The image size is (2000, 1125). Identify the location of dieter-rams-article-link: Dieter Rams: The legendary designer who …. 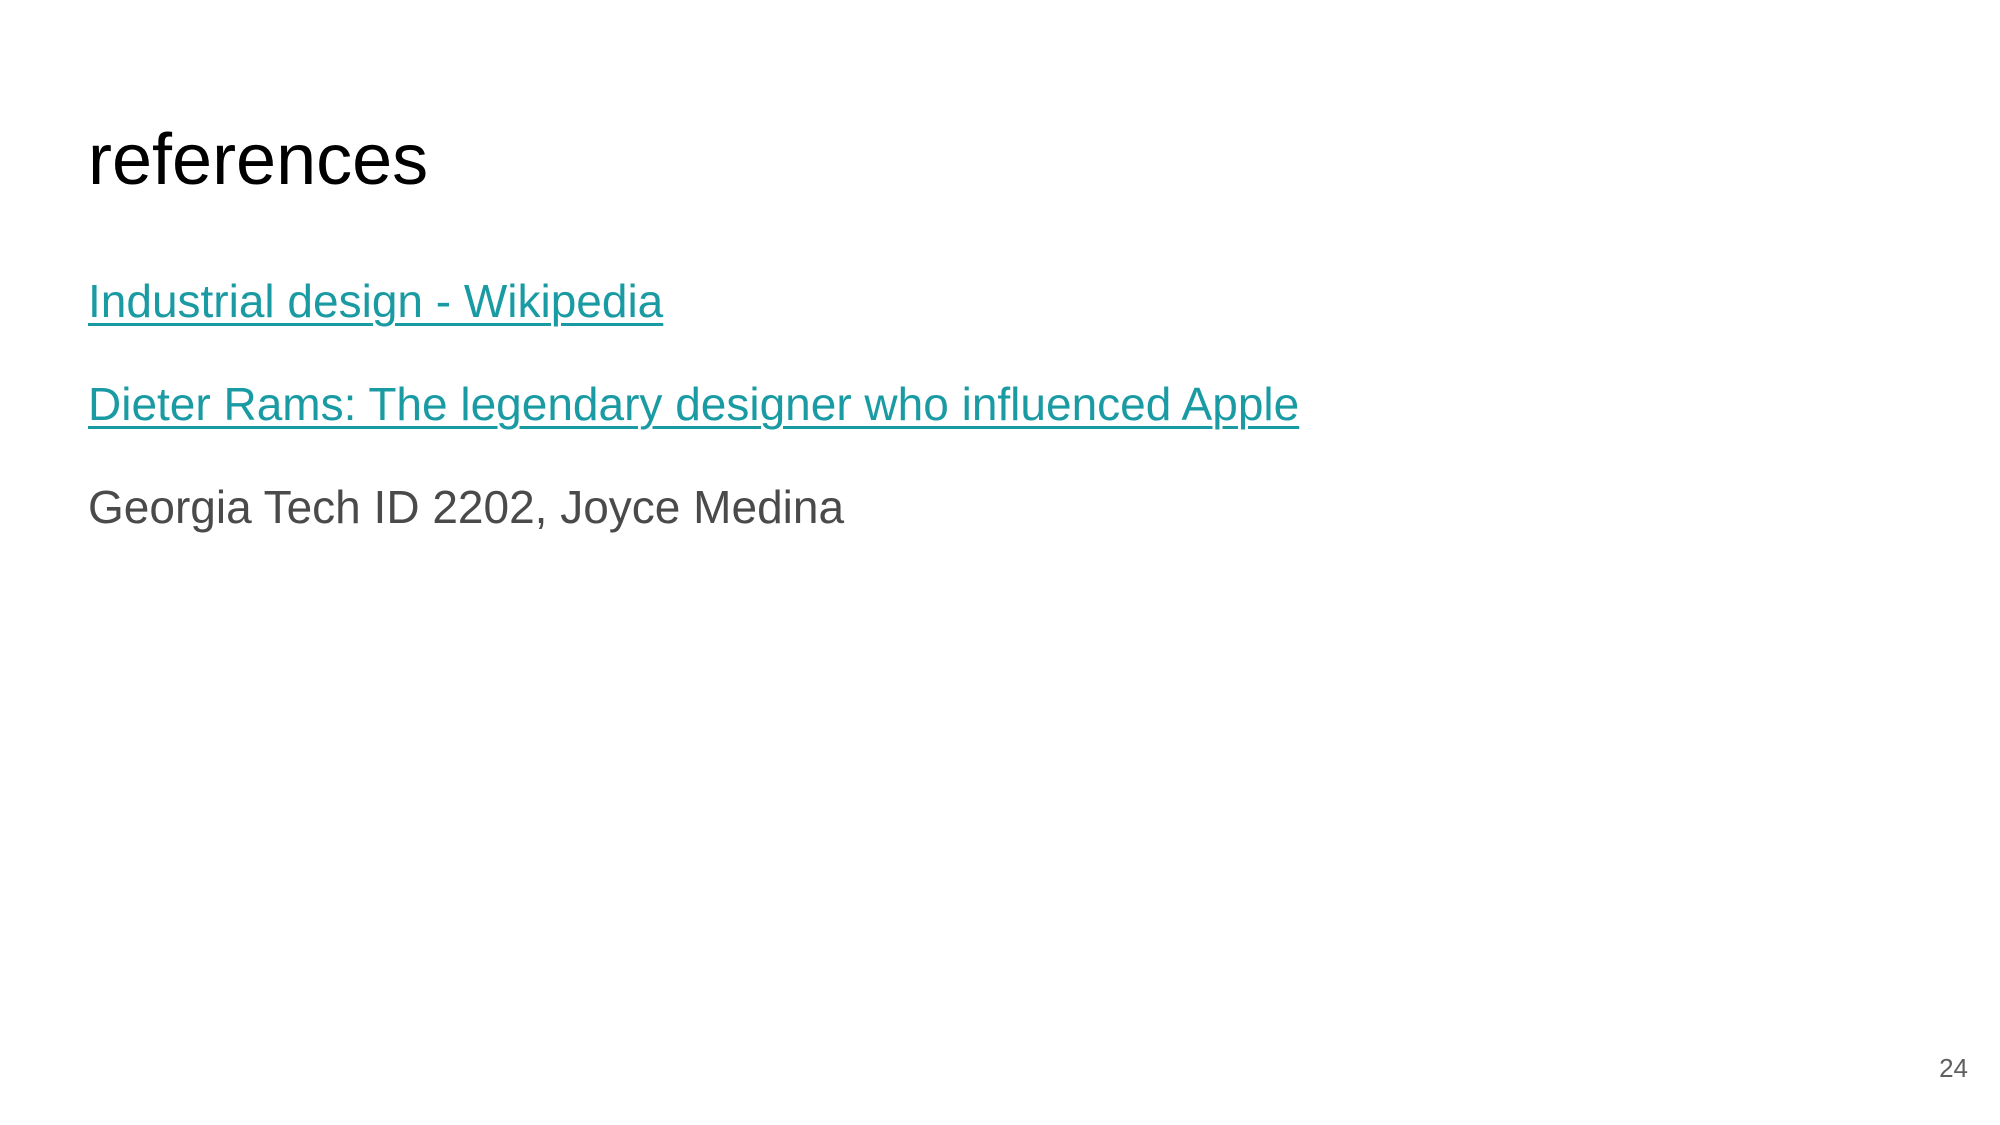
(693, 404).